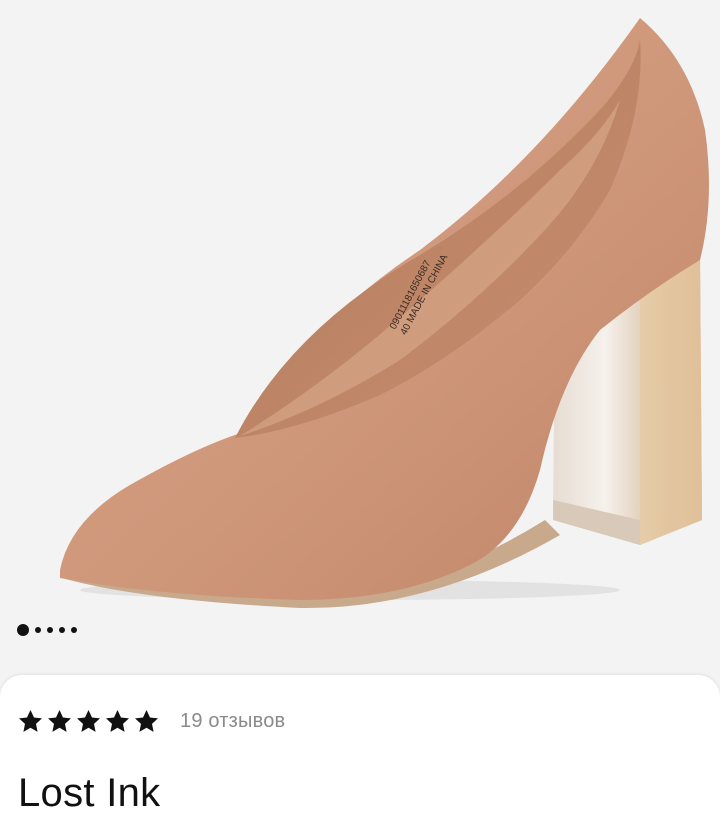 This screenshot has height=825, width=720. I want to click on reviews-count-link: 19 отзывов, so click(232, 721).